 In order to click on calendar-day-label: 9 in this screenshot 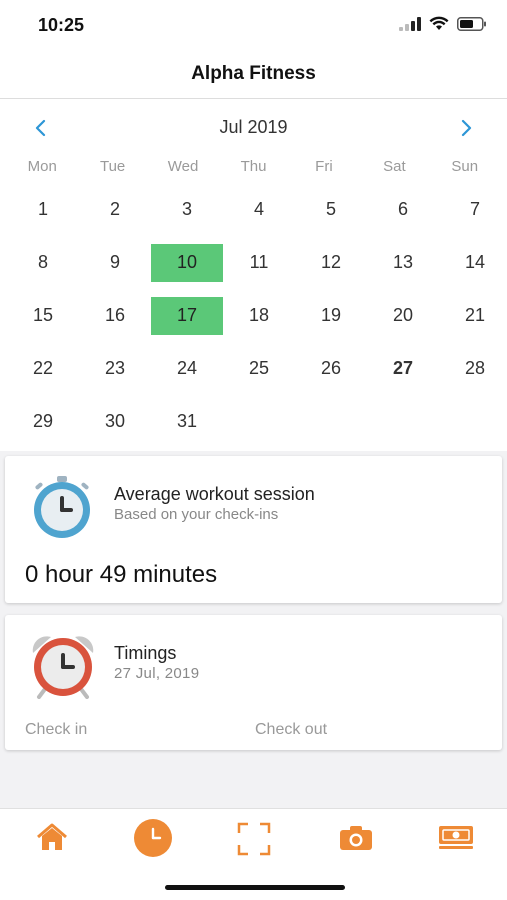, I will do `click(114, 262)`.